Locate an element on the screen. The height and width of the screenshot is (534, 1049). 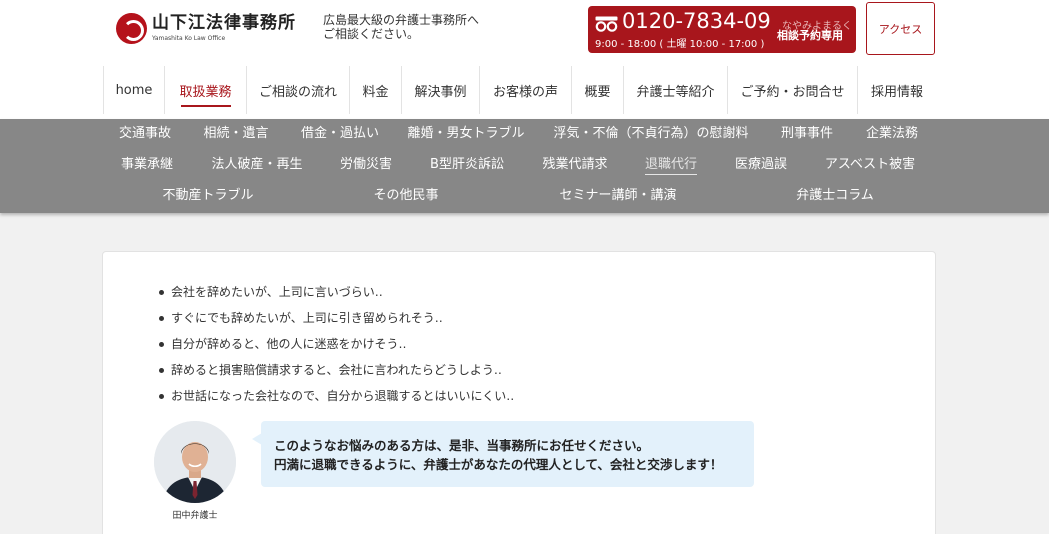
access-button: アクセス is located at coordinates (900, 28).